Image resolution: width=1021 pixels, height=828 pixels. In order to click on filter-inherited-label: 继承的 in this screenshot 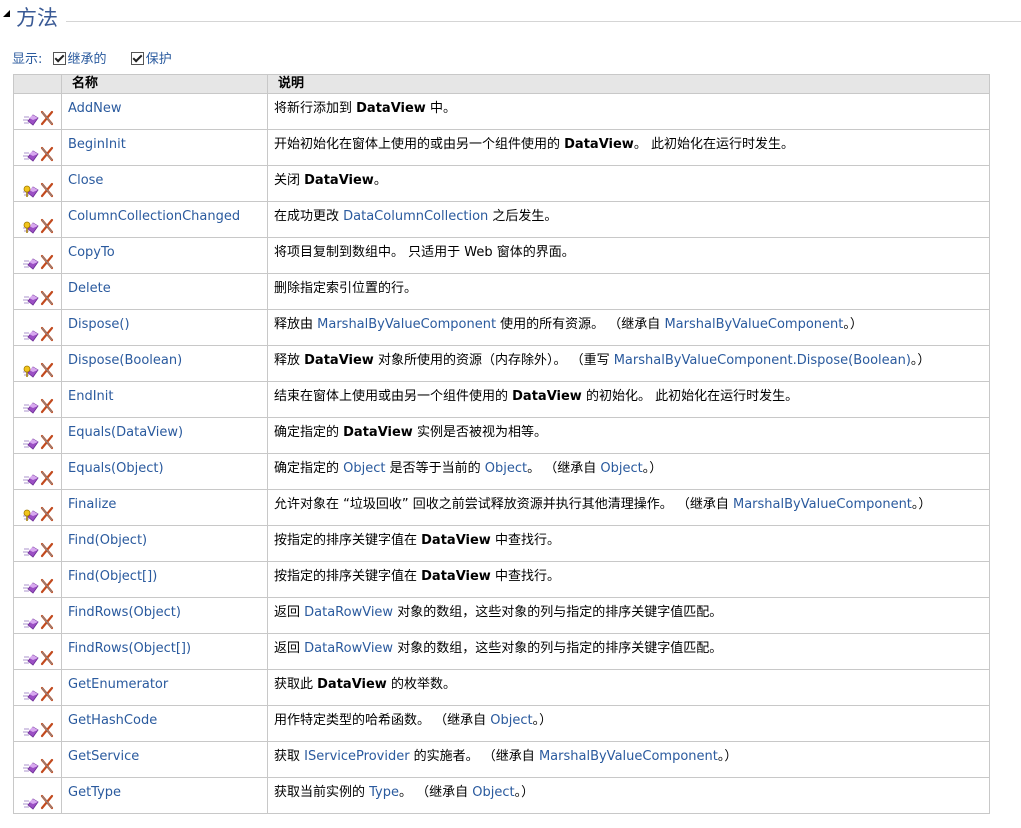, I will do `click(87, 59)`.